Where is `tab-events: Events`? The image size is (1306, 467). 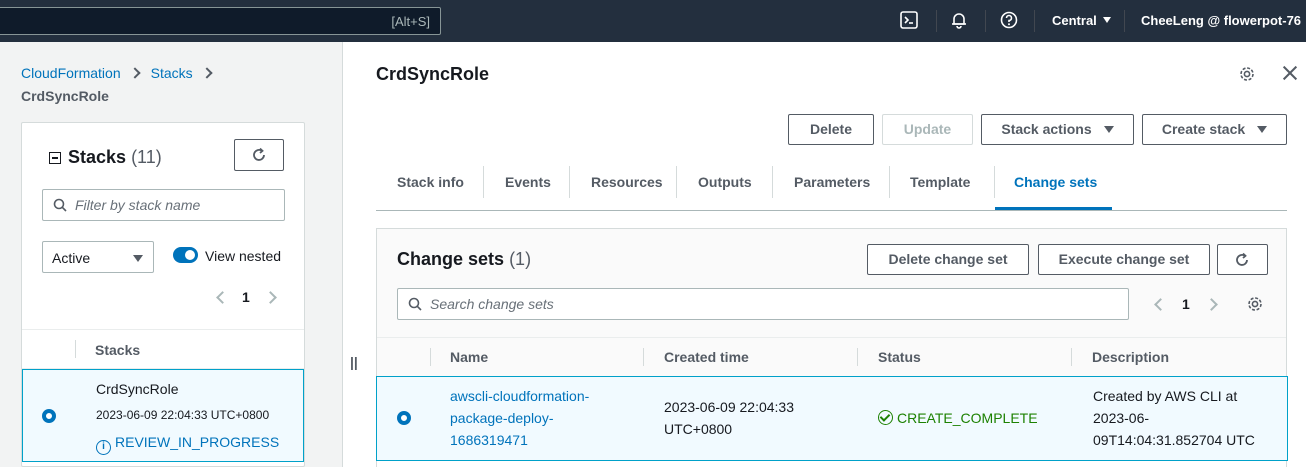
tab-events: Events is located at coordinates (528, 182).